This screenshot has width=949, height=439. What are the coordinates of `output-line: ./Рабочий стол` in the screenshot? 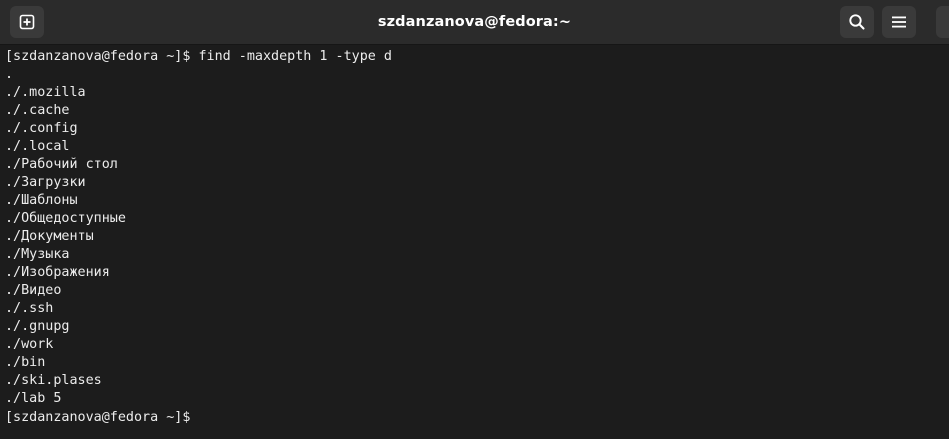 It's located at (61, 164).